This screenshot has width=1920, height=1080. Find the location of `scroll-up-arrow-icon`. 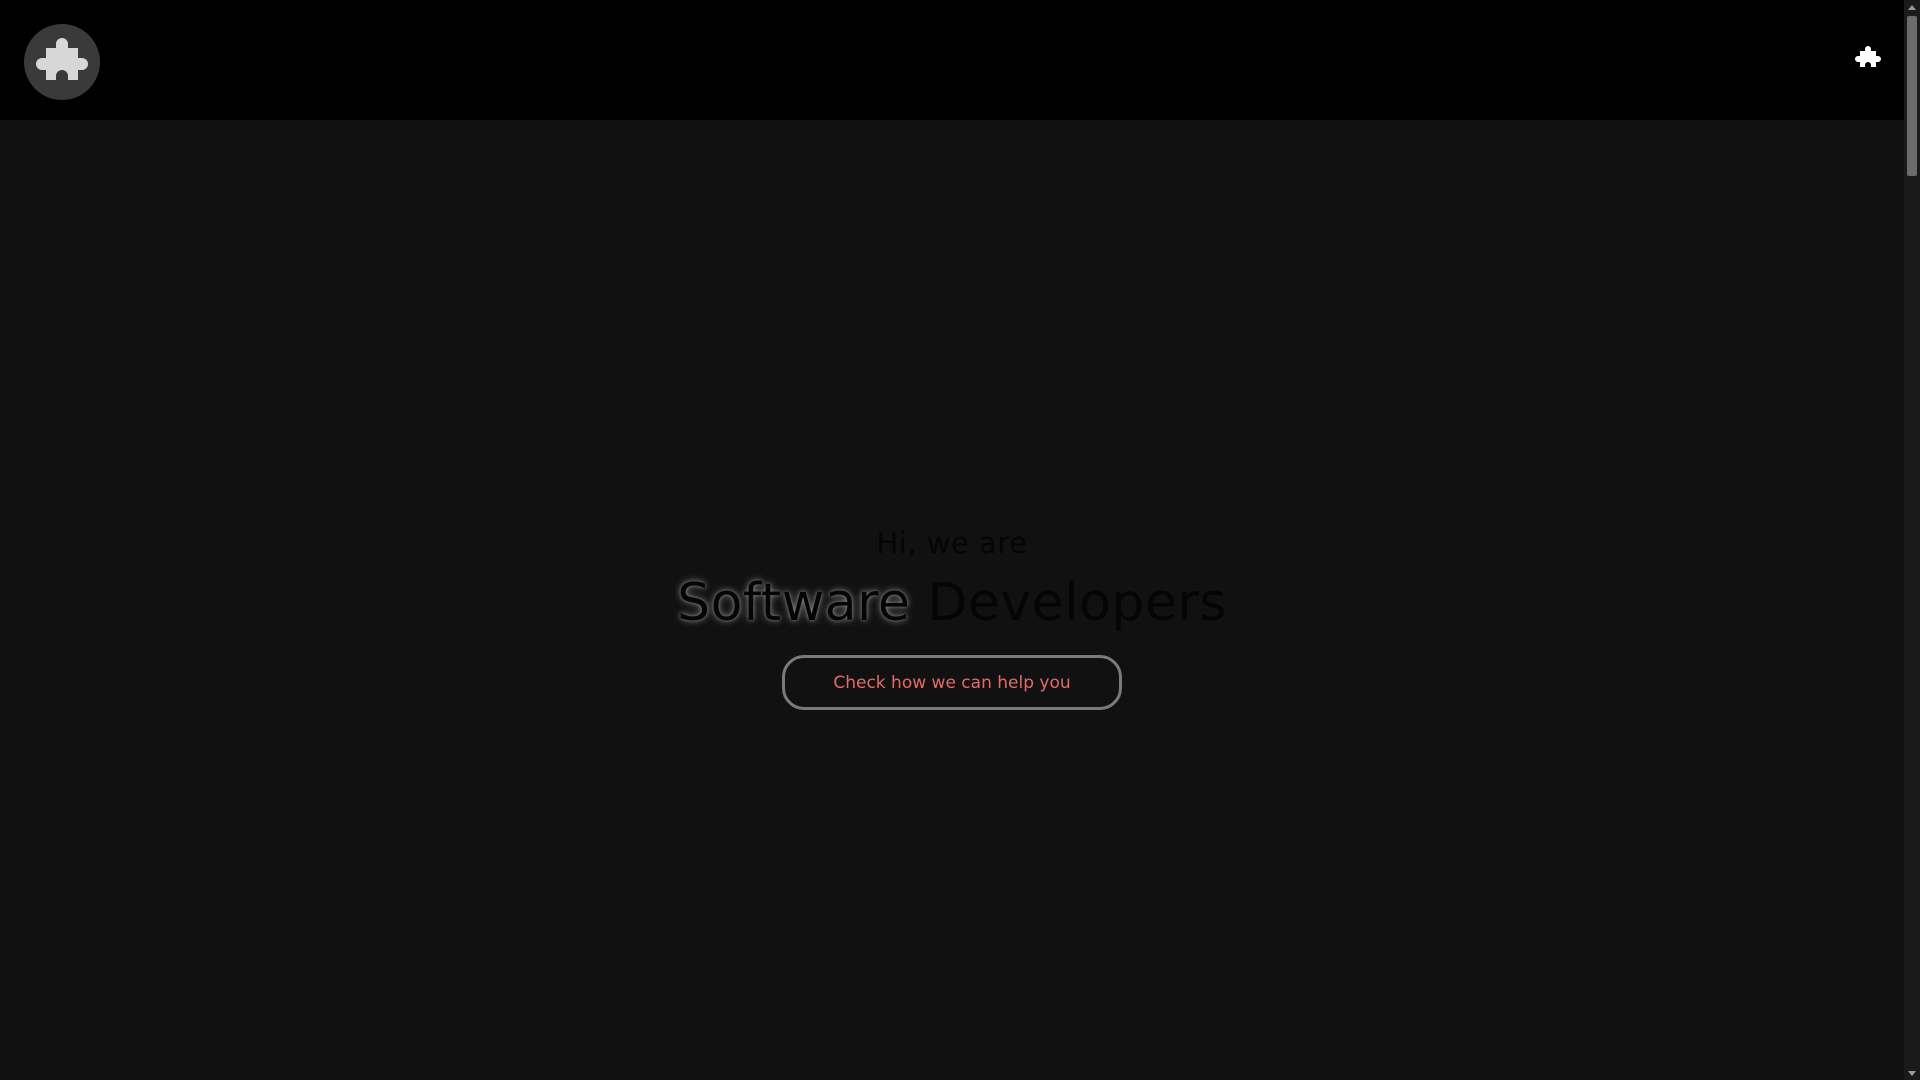

scroll-up-arrow-icon is located at coordinates (1912, 7).